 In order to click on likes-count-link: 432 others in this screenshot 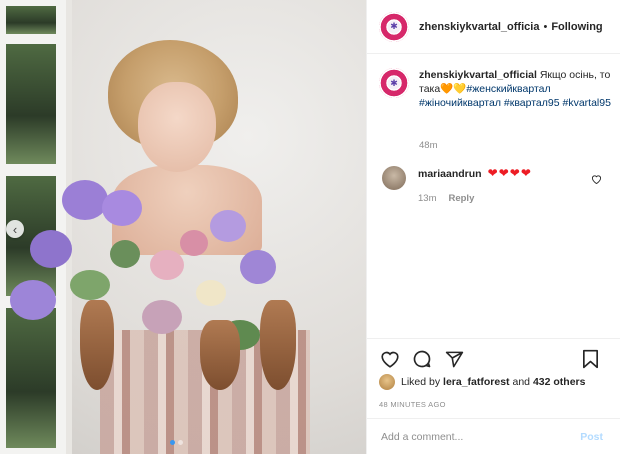, I will do `click(559, 382)`.